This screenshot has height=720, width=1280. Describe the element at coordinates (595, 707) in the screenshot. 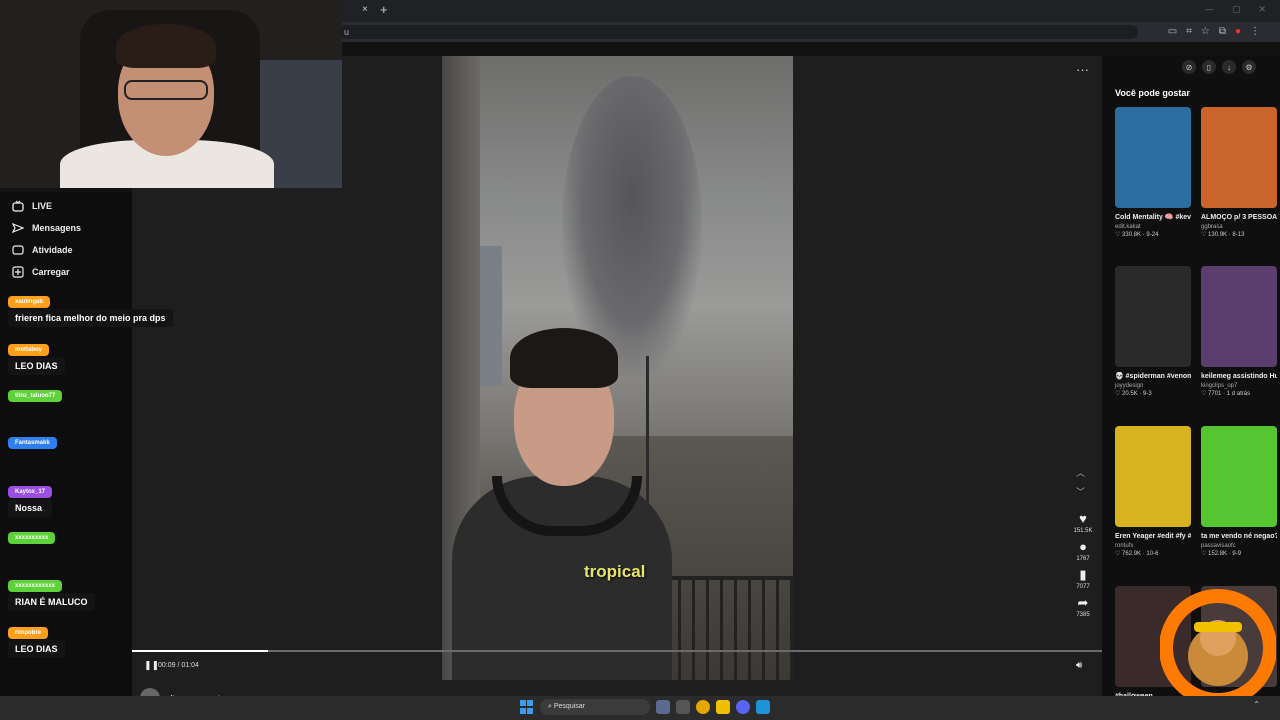

I see `taskbar-search: ⌕ Pesquisar` at that location.